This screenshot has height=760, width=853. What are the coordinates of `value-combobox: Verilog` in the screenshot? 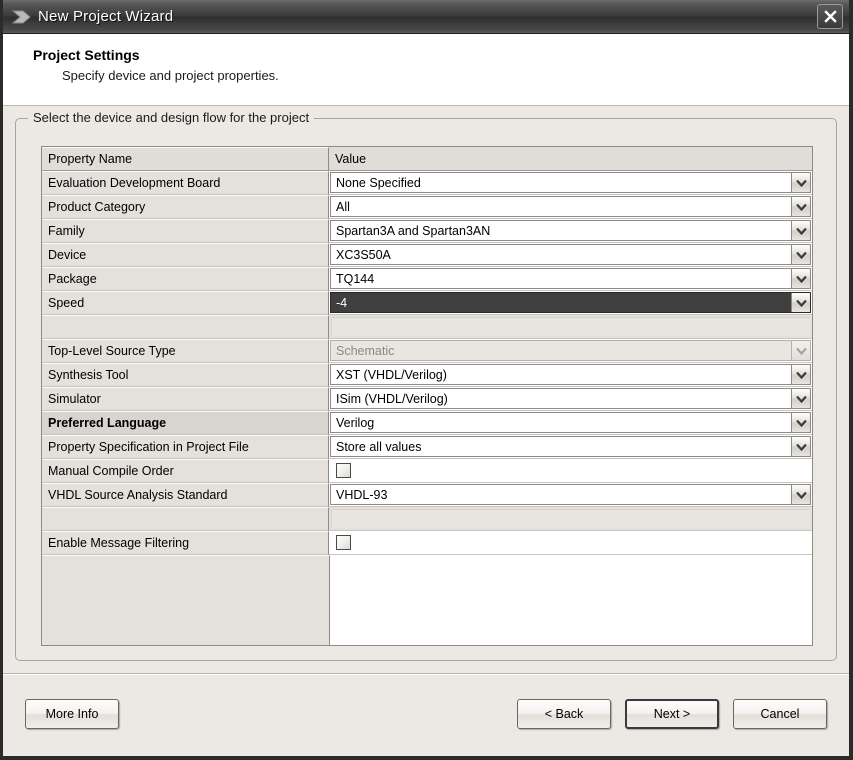 It's located at (570, 422).